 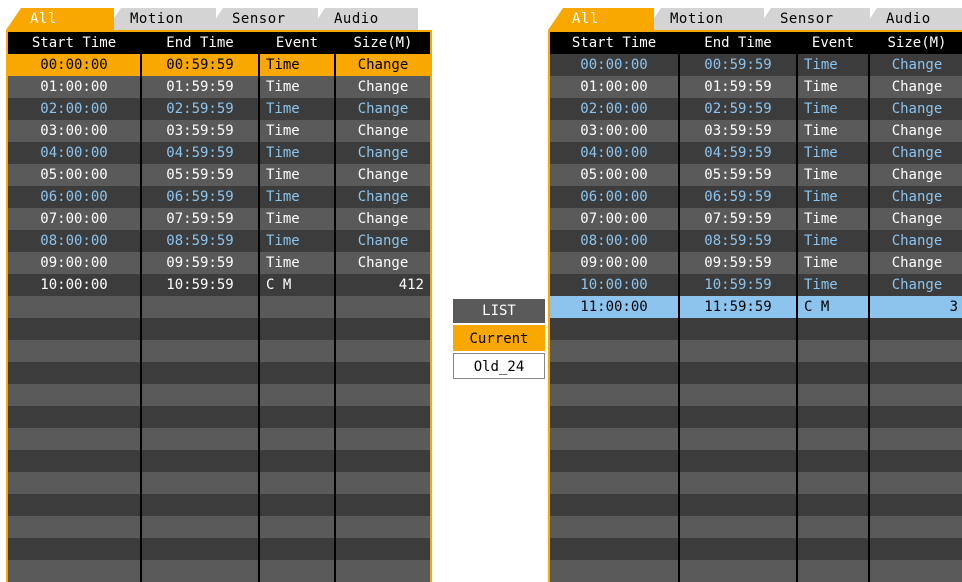 I want to click on tab-label: Sensor, so click(x=259, y=19).